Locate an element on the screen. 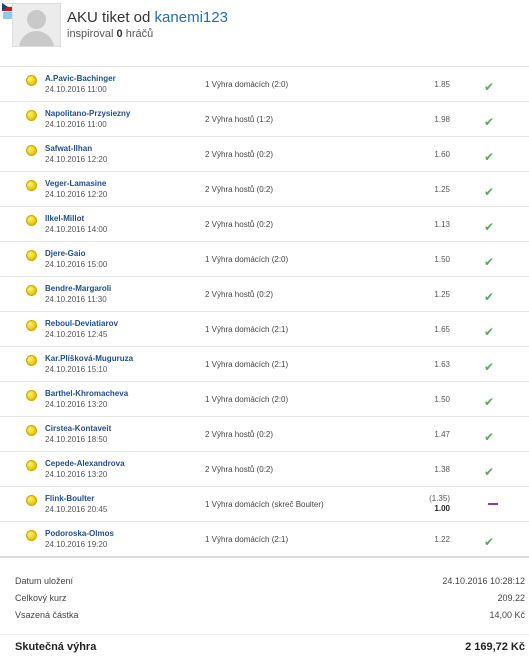 Image resolution: width=529 pixels, height=661 pixels. bet-match-link: Napolitano-Przysiezny is located at coordinates (87, 113).